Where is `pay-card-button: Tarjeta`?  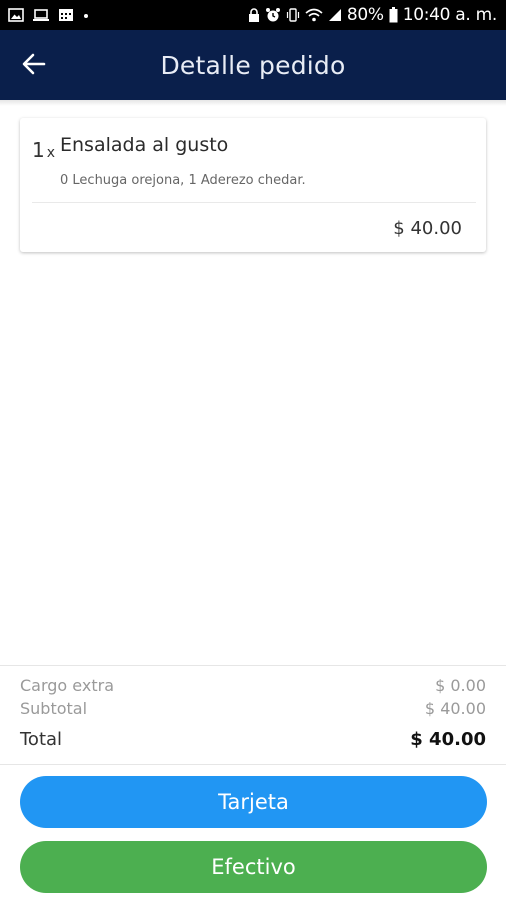
pay-card-button: Tarjeta is located at coordinates (253, 802).